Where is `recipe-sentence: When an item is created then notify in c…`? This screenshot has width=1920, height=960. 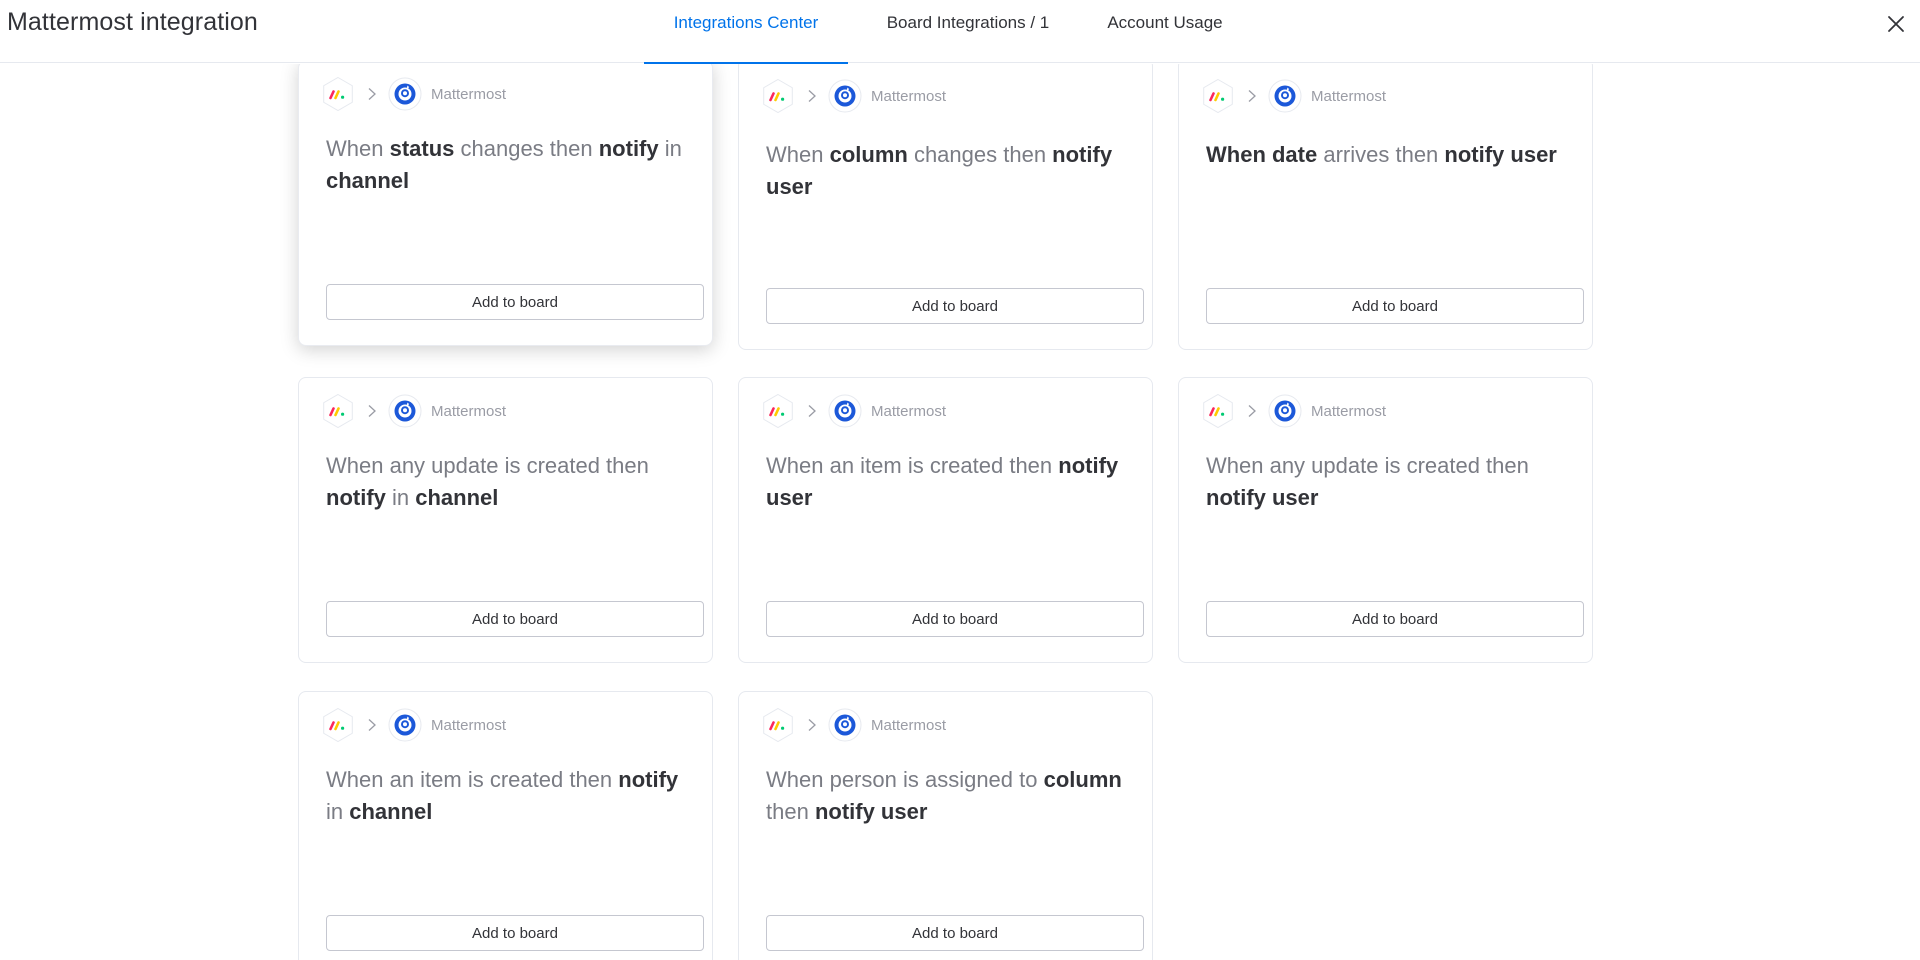
recipe-sentence: When an item is created then notify in c… is located at coordinates (511, 796).